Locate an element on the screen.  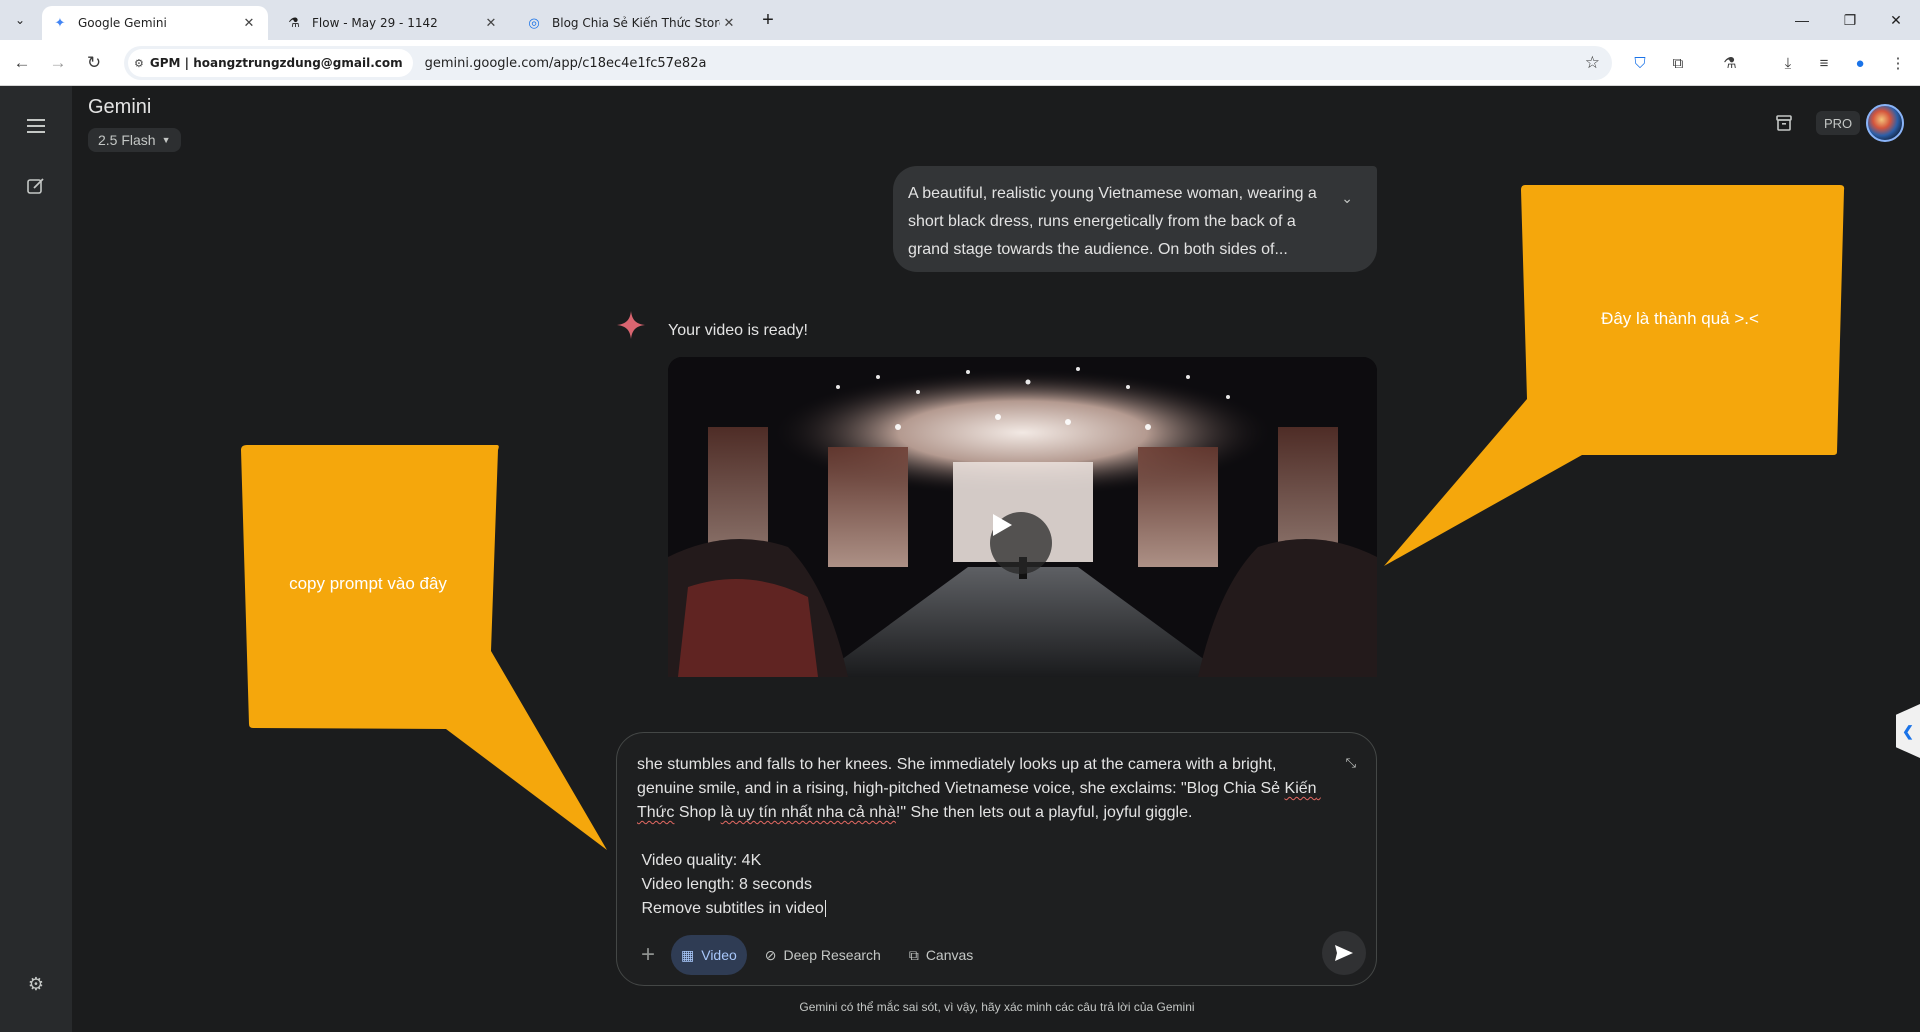
model-label: 2.5 Flash is located at coordinates (127, 140).